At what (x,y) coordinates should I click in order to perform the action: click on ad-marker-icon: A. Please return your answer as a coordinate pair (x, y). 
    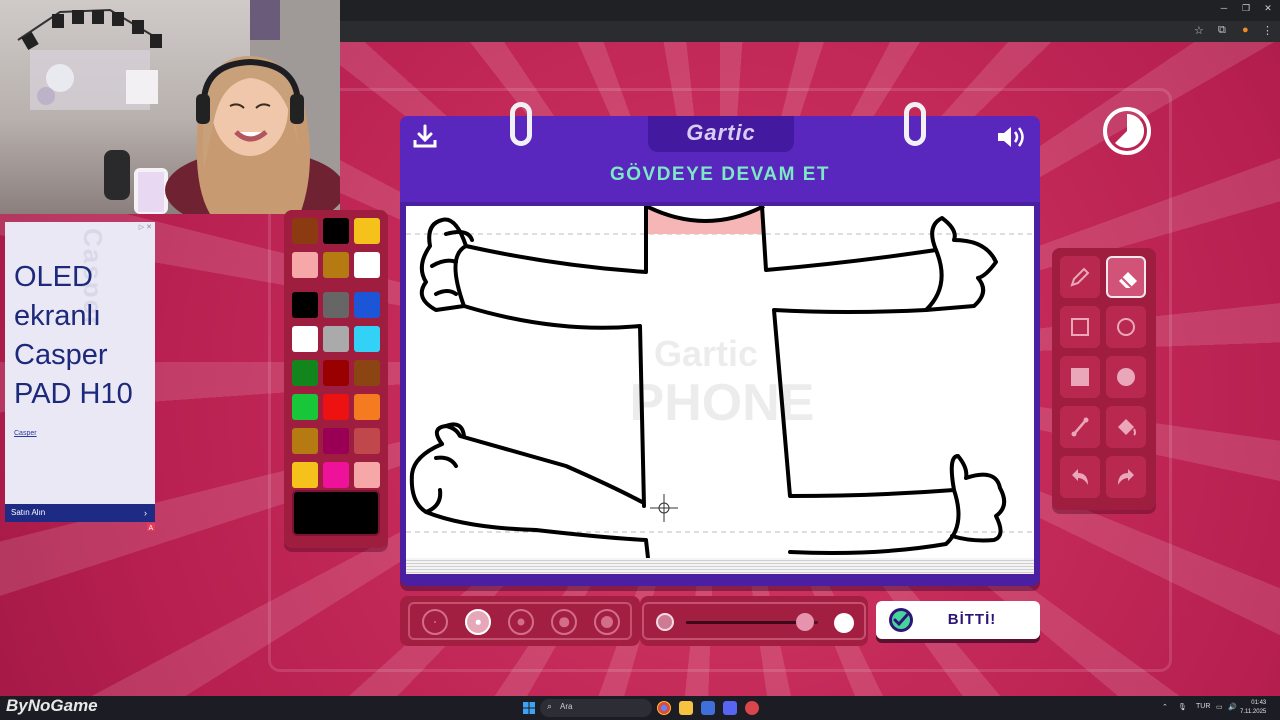
    Looking at the image, I should click on (151, 527).